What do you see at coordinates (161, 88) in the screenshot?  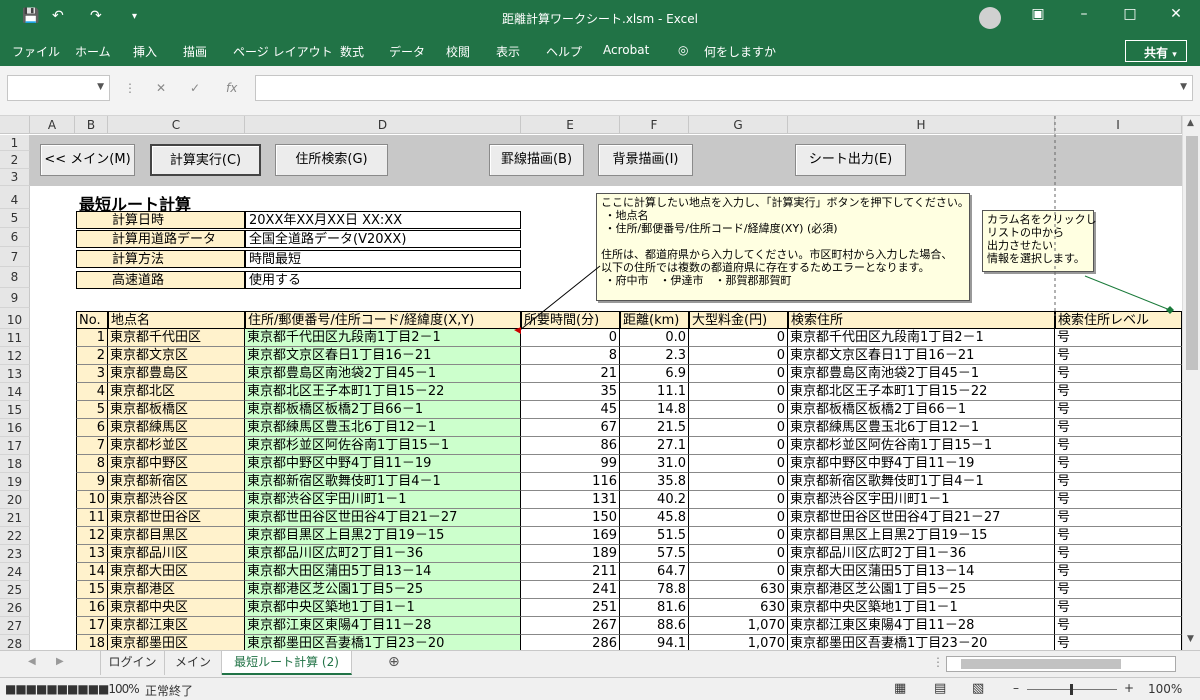 I see `cancel-icon: ✕` at bounding box center [161, 88].